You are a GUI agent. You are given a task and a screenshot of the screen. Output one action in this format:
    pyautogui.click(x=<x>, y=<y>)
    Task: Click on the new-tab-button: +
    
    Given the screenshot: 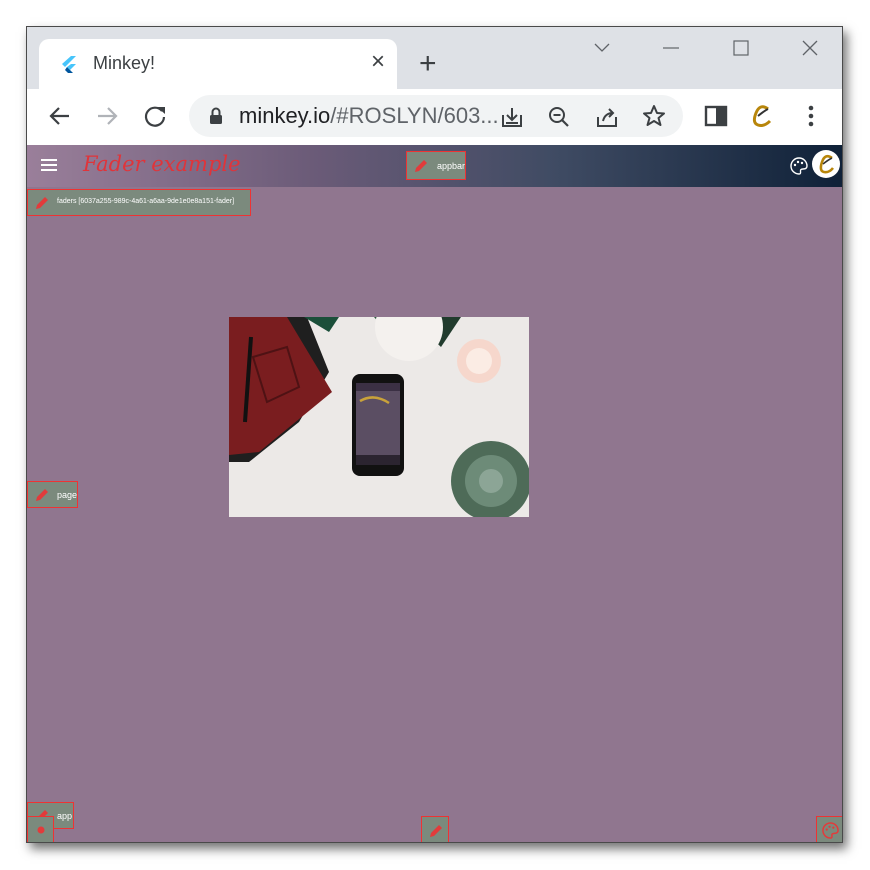 What is the action you would take?
    pyautogui.click(x=428, y=64)
    